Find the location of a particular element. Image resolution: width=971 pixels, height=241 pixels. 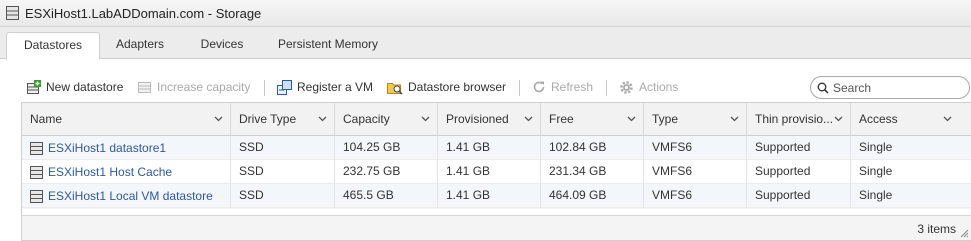

column-header-provisioned: Provisioned is located at coordinates (489, 119).